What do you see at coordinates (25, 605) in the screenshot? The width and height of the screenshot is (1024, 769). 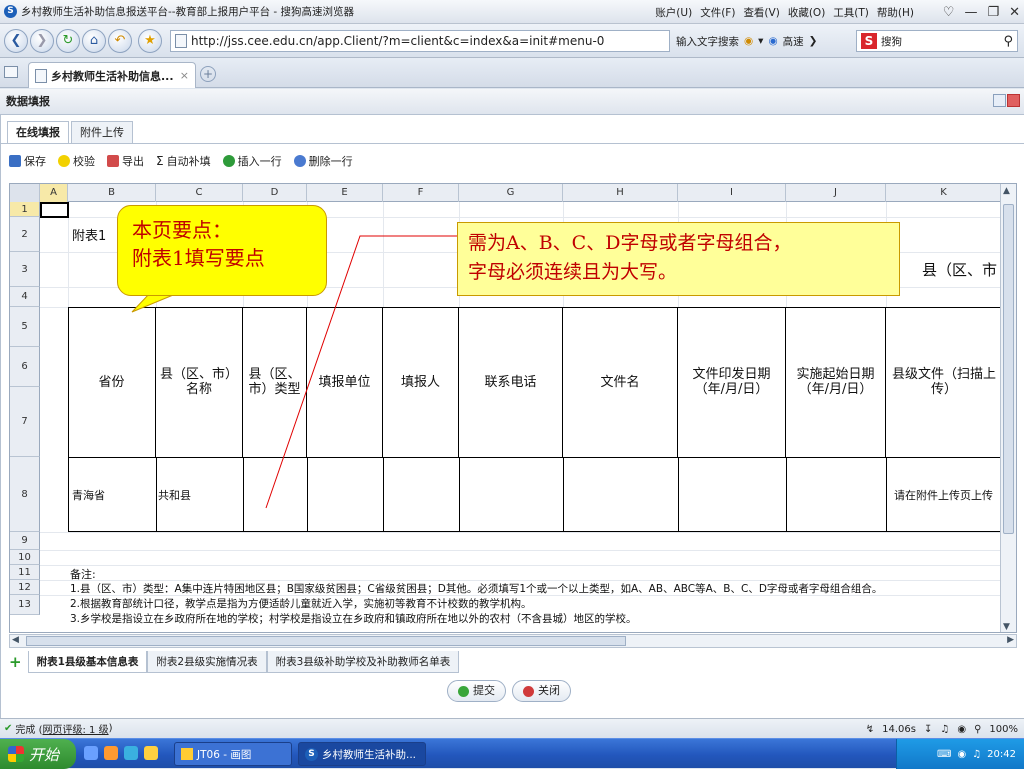 I see `row-header: 13` at bounding box center [25, 605].